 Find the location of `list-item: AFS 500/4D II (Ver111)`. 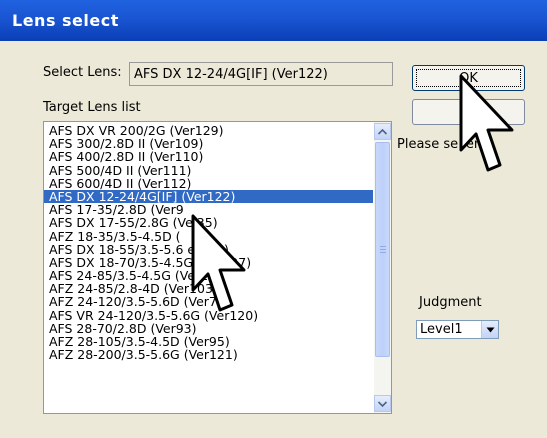

list-item: AFS 500/4D II (Ver111) is located at coordinates (208, 169).